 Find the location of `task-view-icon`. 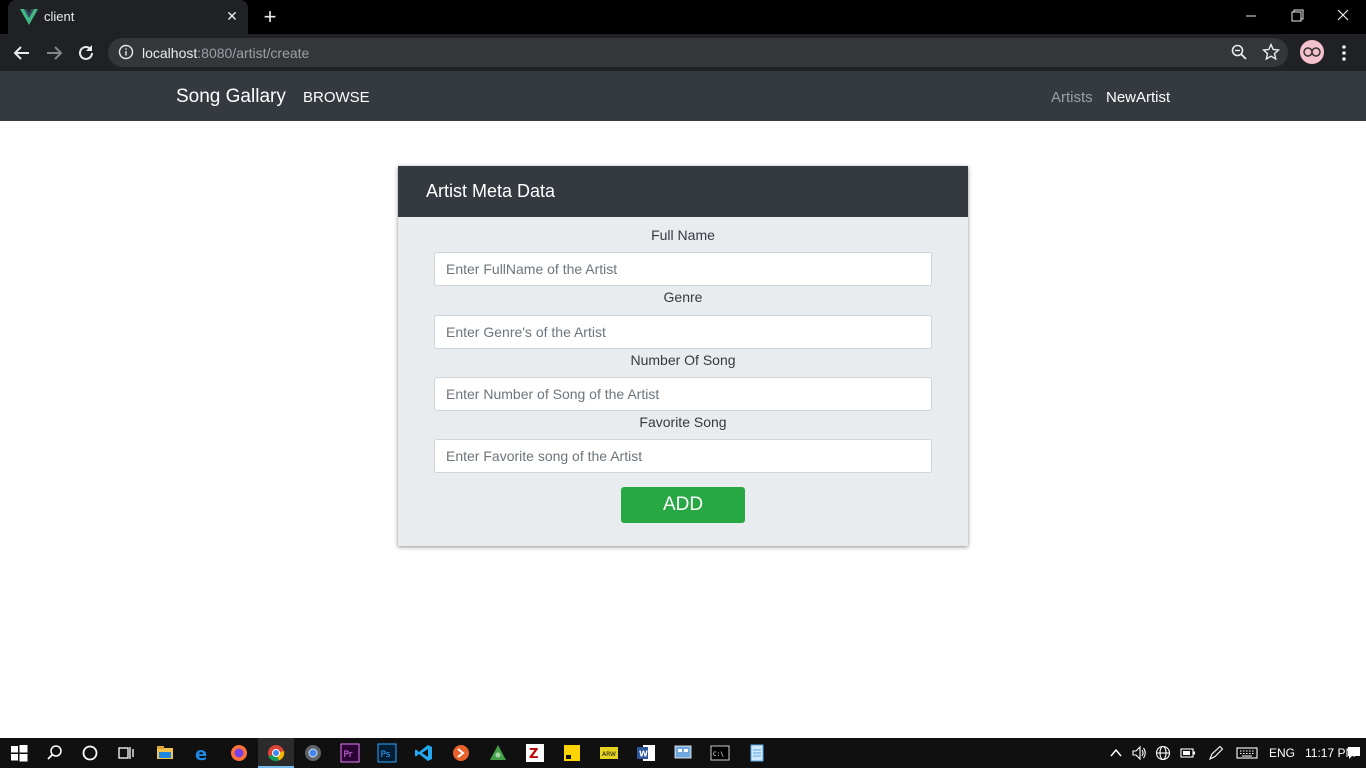

task-view-icon is located at coordinates (126, 753).